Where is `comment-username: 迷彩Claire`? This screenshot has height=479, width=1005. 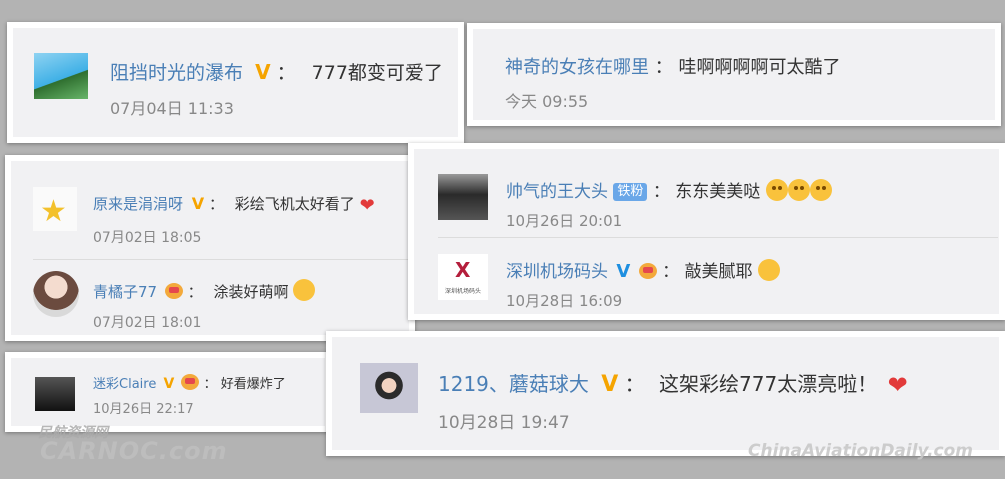
comment-username: 迷彩Claire is located at coordinates (124, 384).